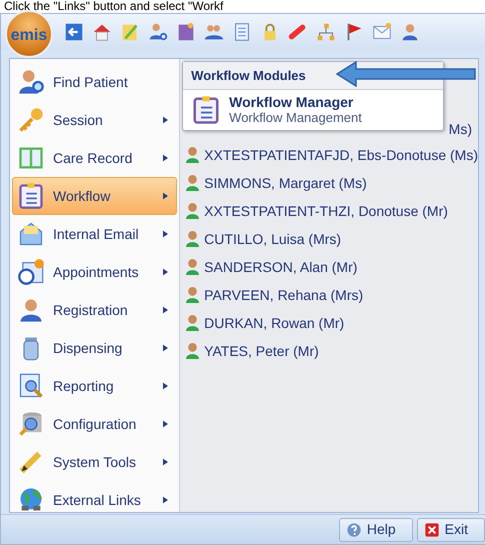 This screenshot has width=485, height=545. I want to click on menu-item: Dispensing, so click(95, 348).